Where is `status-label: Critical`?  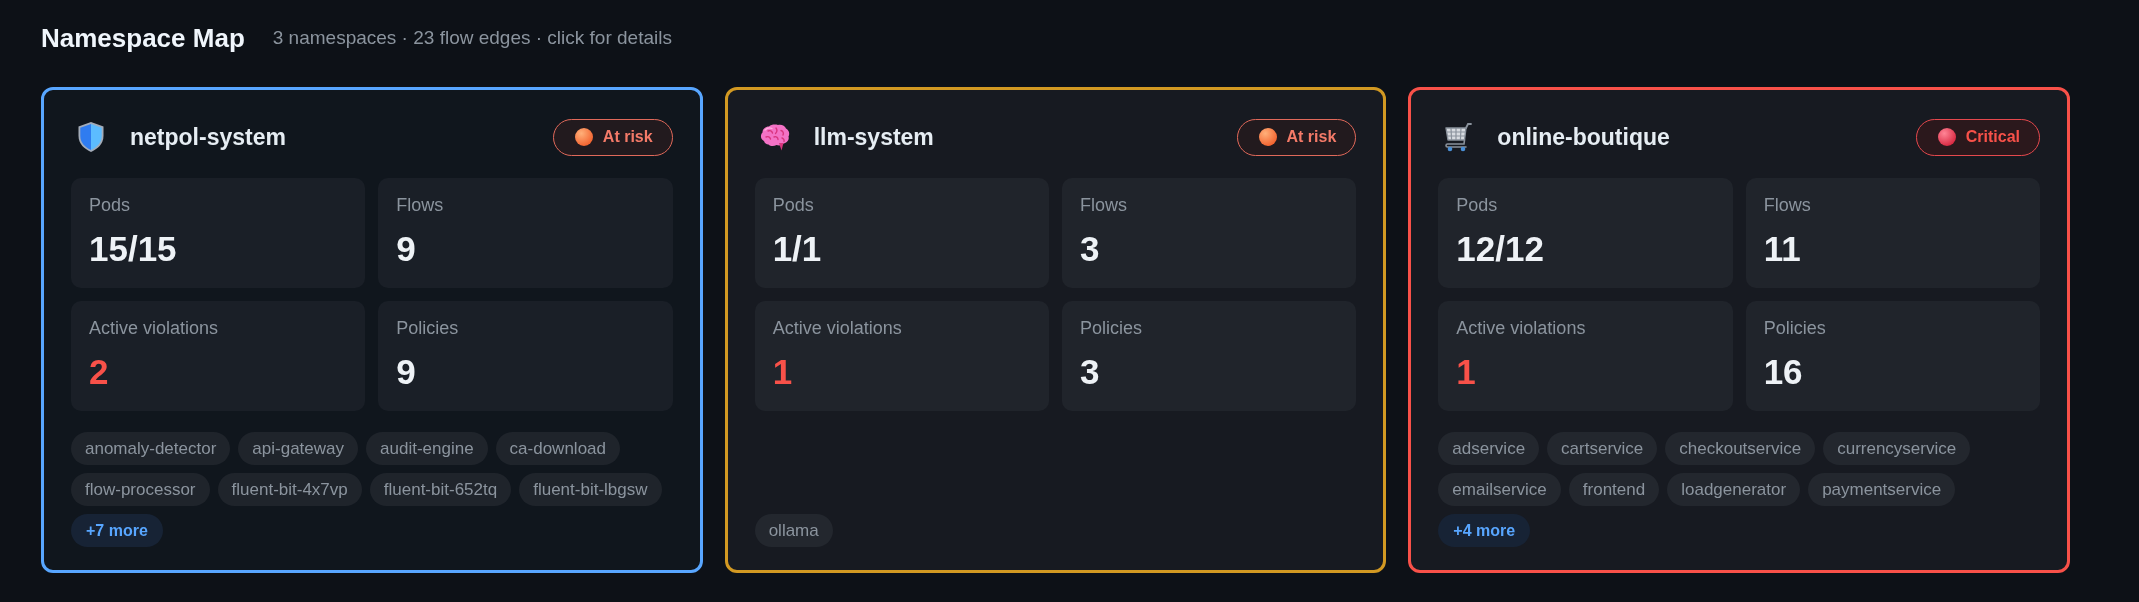 status-label: Critical is located at coordinates (1992, 137).